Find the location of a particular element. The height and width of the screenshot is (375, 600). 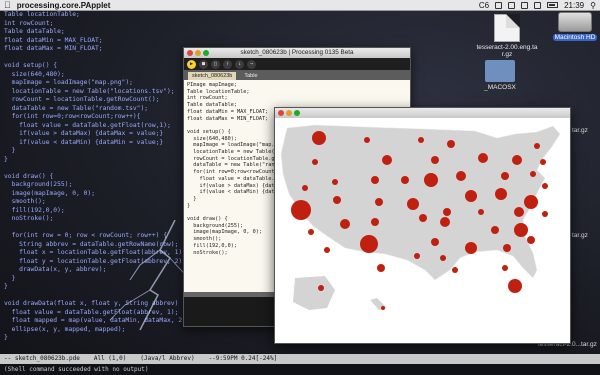

hard-disk-icon is located at coordinates (575, 22).